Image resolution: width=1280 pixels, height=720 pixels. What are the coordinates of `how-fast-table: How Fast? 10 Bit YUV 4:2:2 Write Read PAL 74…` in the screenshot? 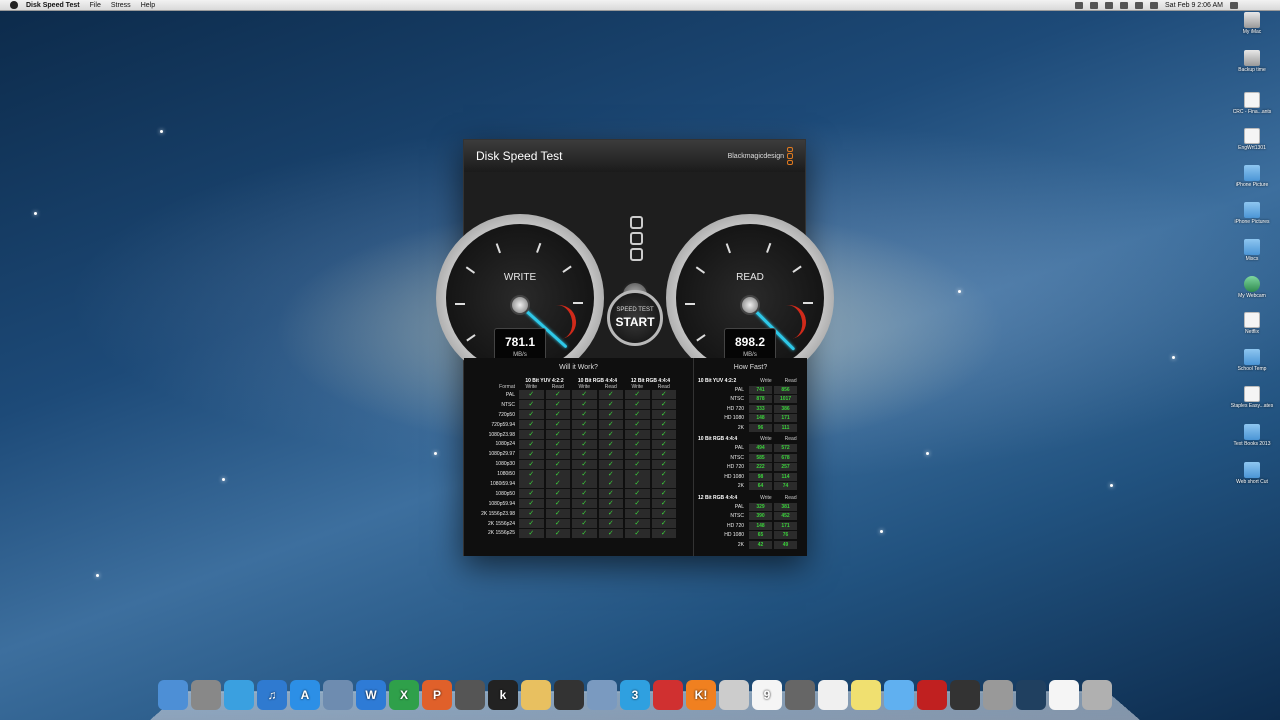 It's located at (750, 457).